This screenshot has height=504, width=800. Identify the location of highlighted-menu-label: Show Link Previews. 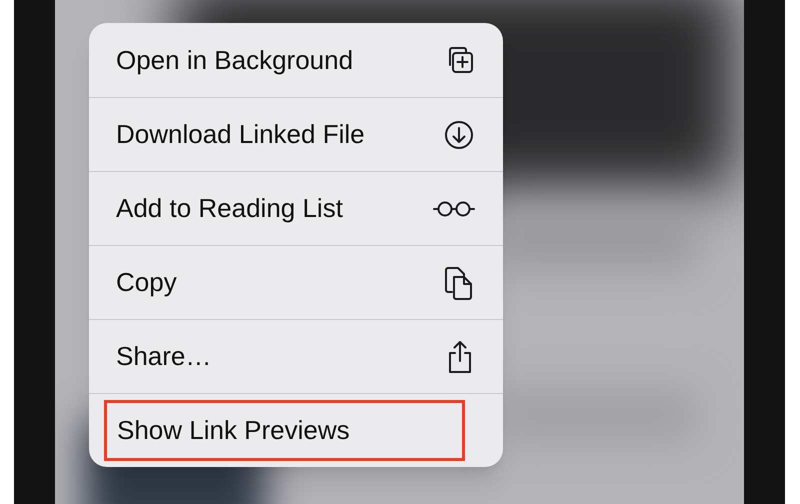
(284, 430).